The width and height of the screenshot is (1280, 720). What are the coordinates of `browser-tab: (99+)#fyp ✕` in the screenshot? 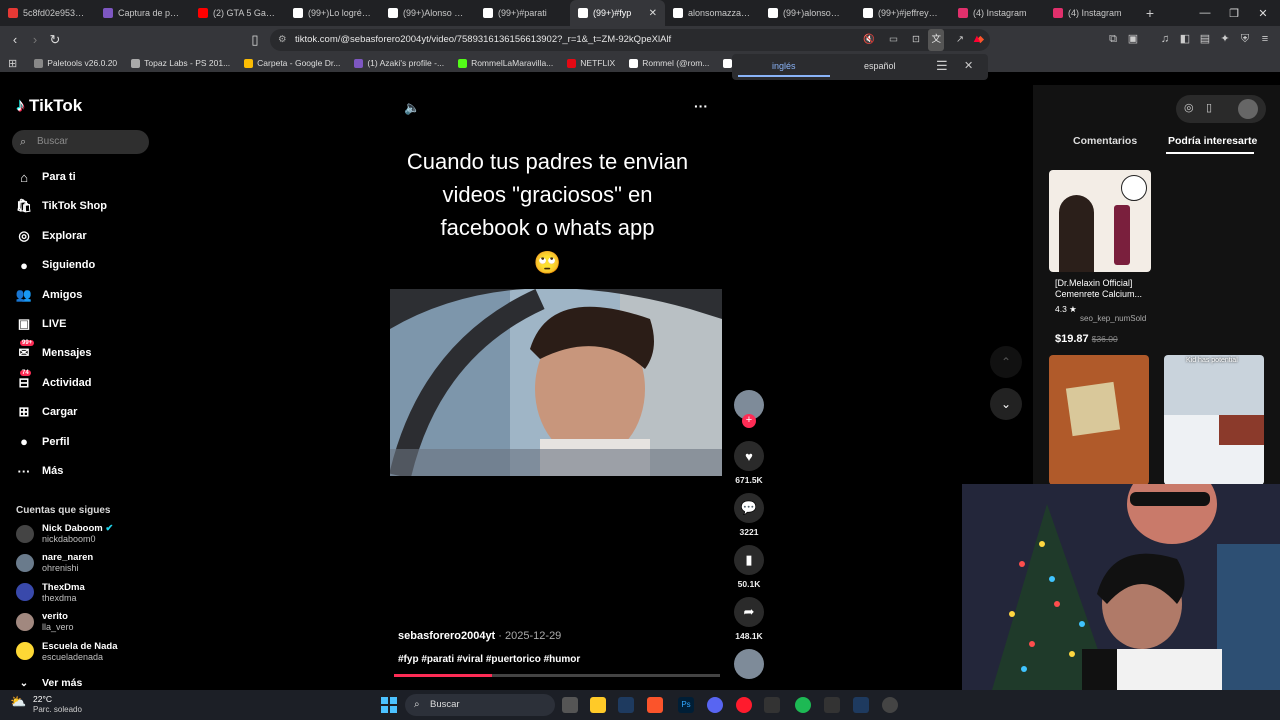 It's located at (617, 13).